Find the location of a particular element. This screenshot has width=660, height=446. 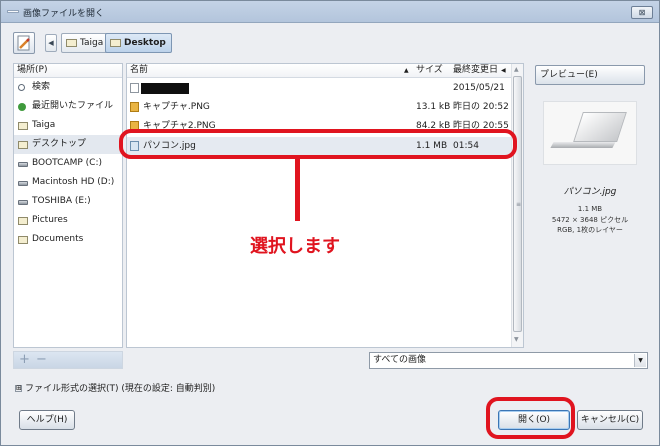

file-size: 13.1 kB is located at coordinates (433, 107).